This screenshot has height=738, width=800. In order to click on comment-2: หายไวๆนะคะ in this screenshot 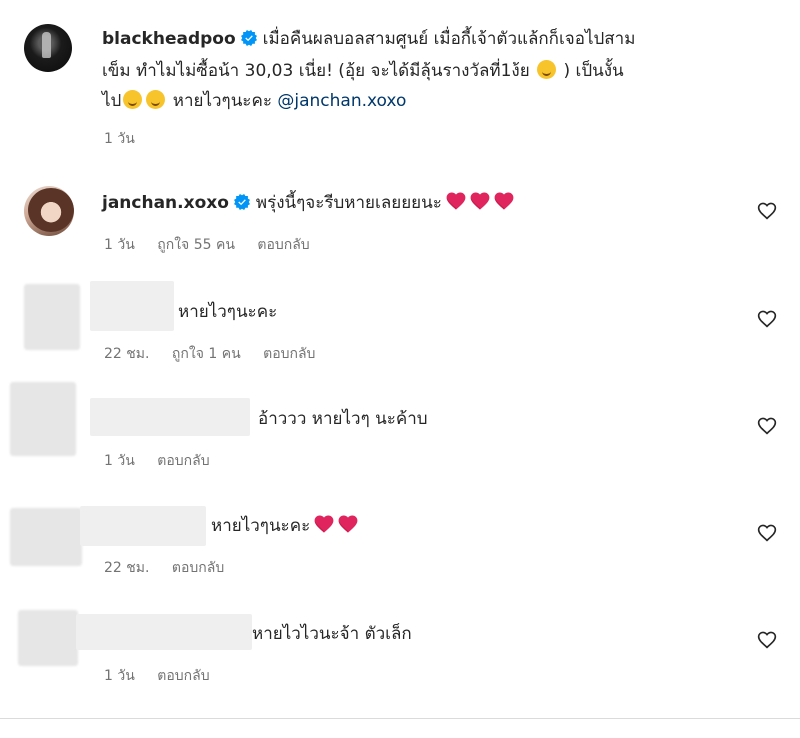, I will do `click(227, 312)`.